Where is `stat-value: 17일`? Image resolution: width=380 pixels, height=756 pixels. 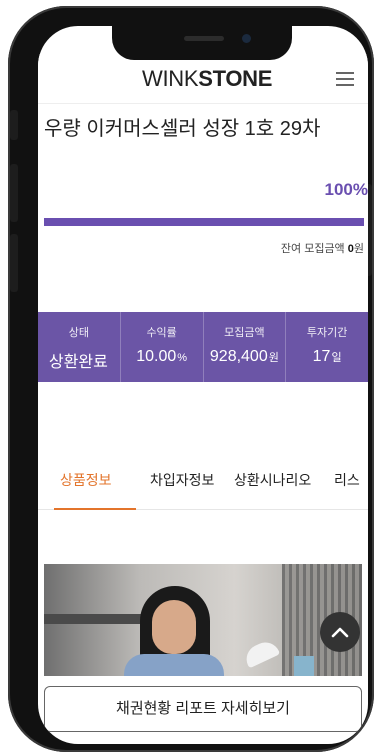 stat-value: 17일 is located at coordinates (327, 356).